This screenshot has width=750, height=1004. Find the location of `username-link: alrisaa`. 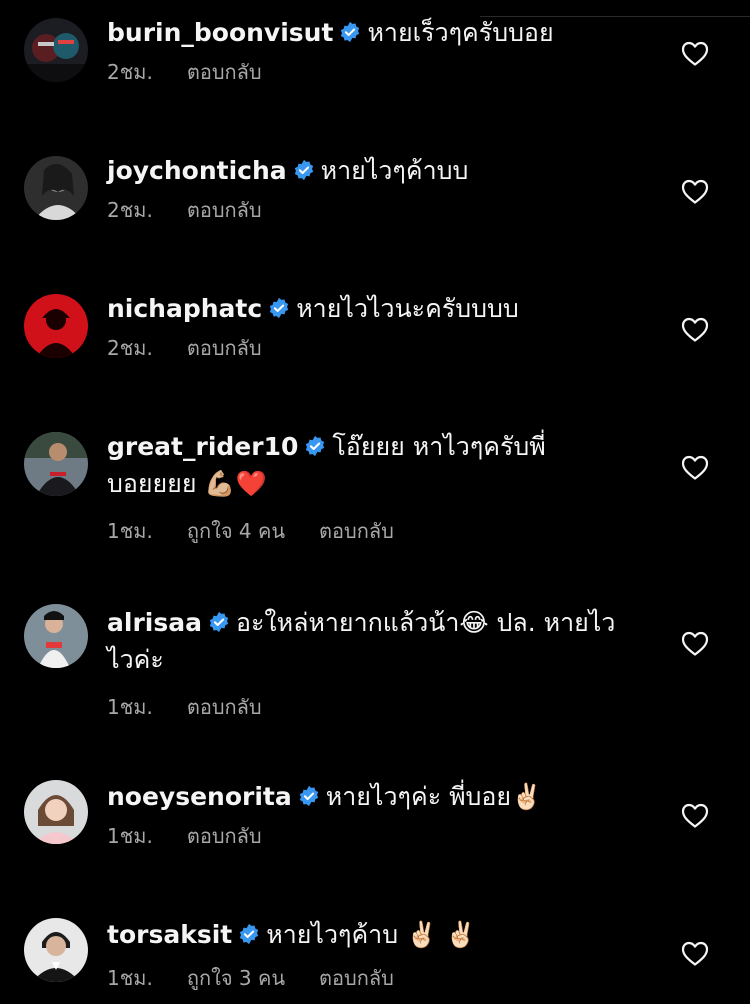

username-link: alrisaa is located at coordinates (154, 622).